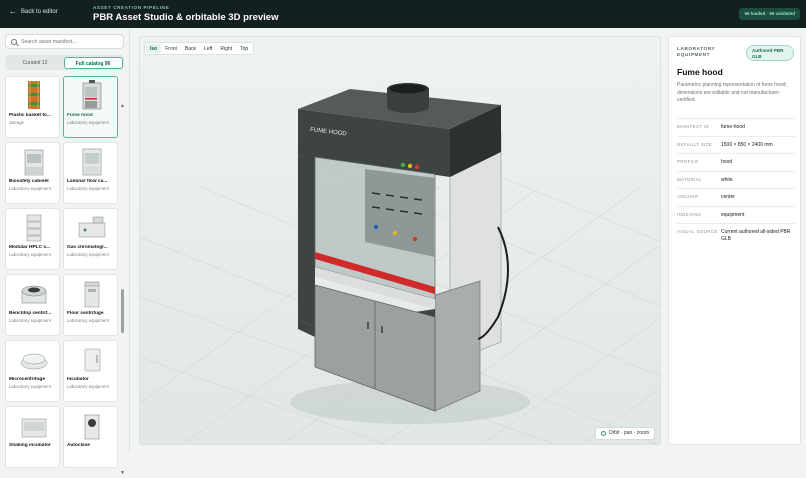 The image size is (806, 478). I want to click on orbit-hint: Orbit · pan · zoom, so click(624, 433).